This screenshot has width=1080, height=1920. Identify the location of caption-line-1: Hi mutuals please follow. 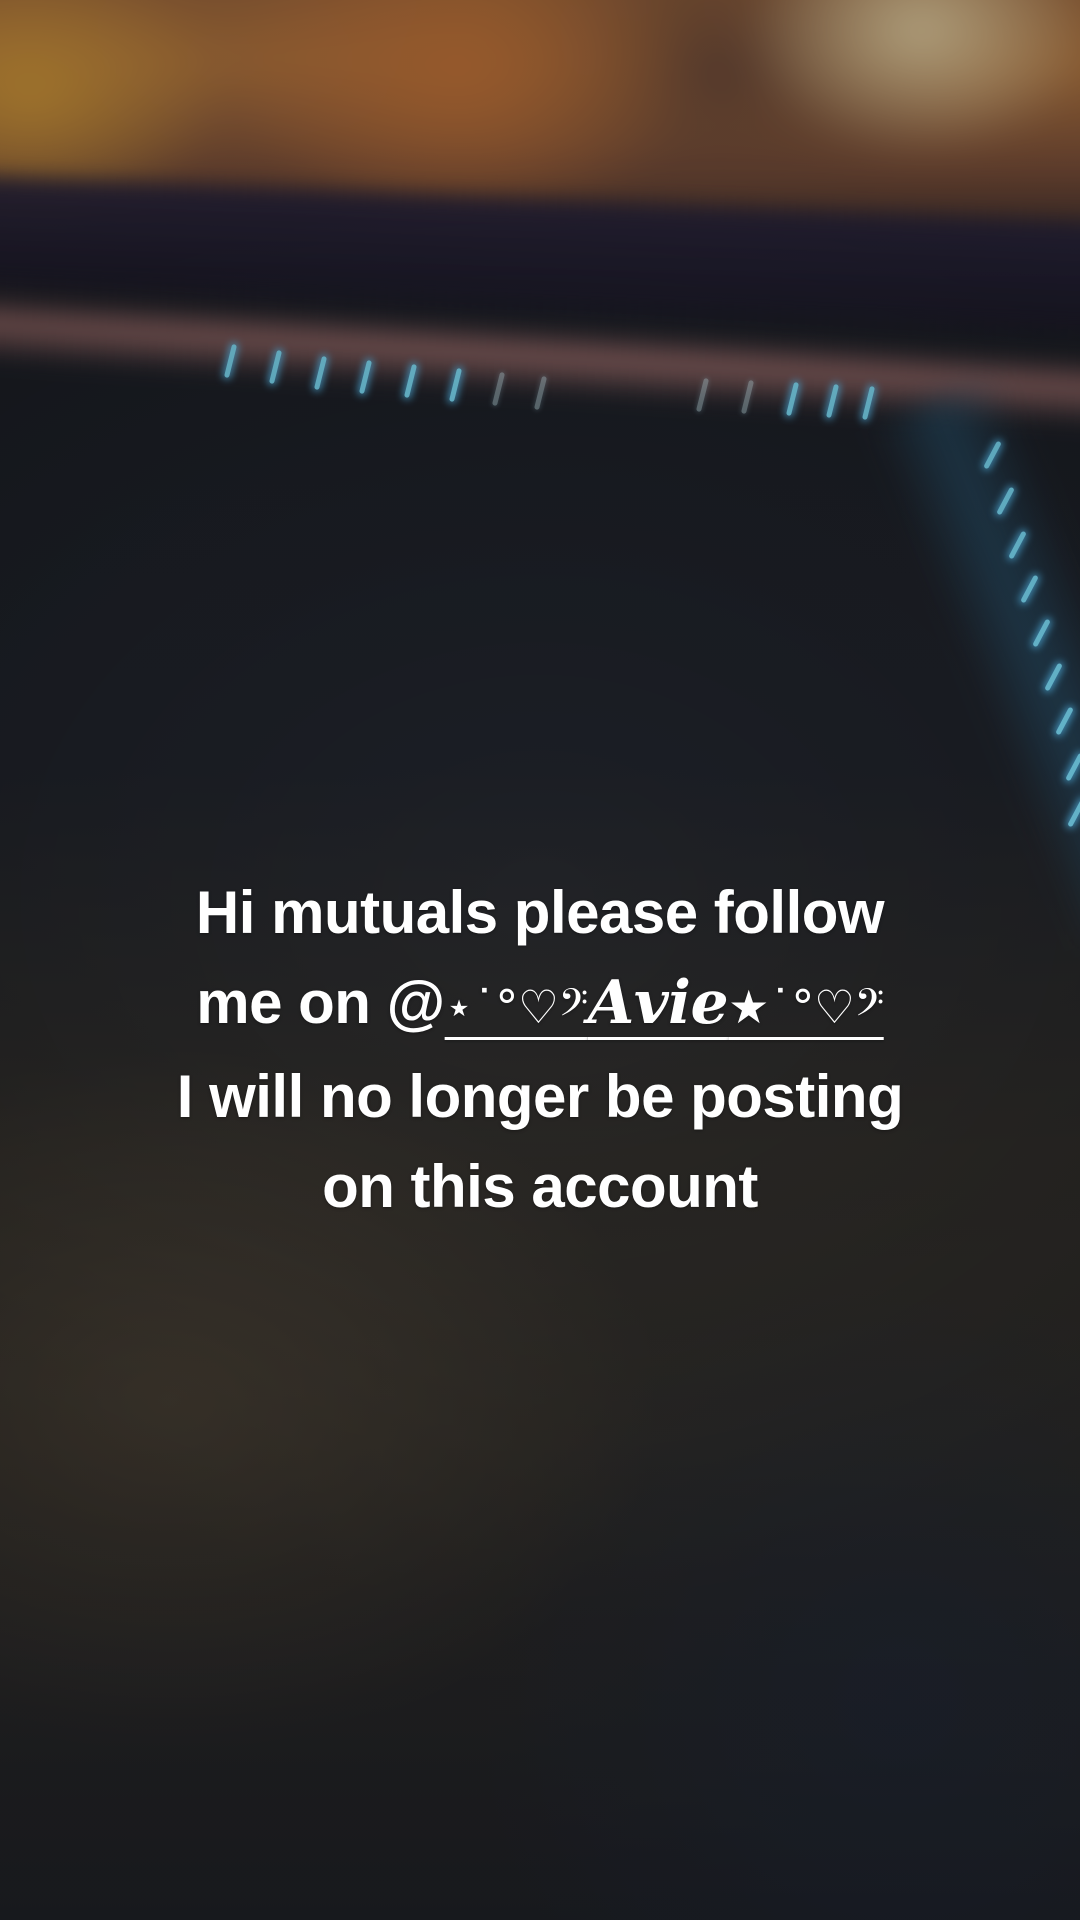
(540, 912).